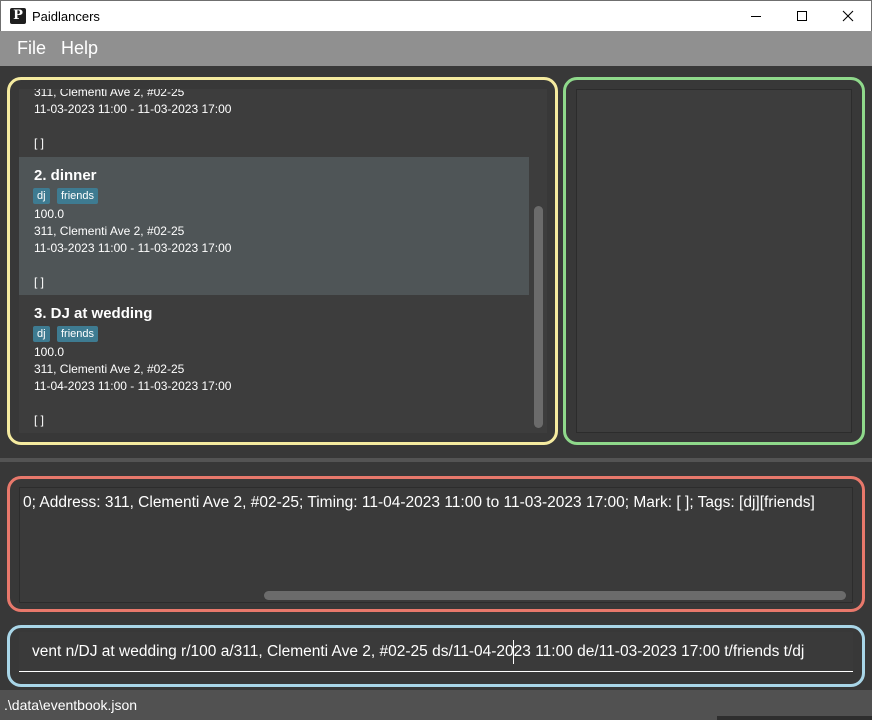  I want to click on close-icon, so click(848, 16).